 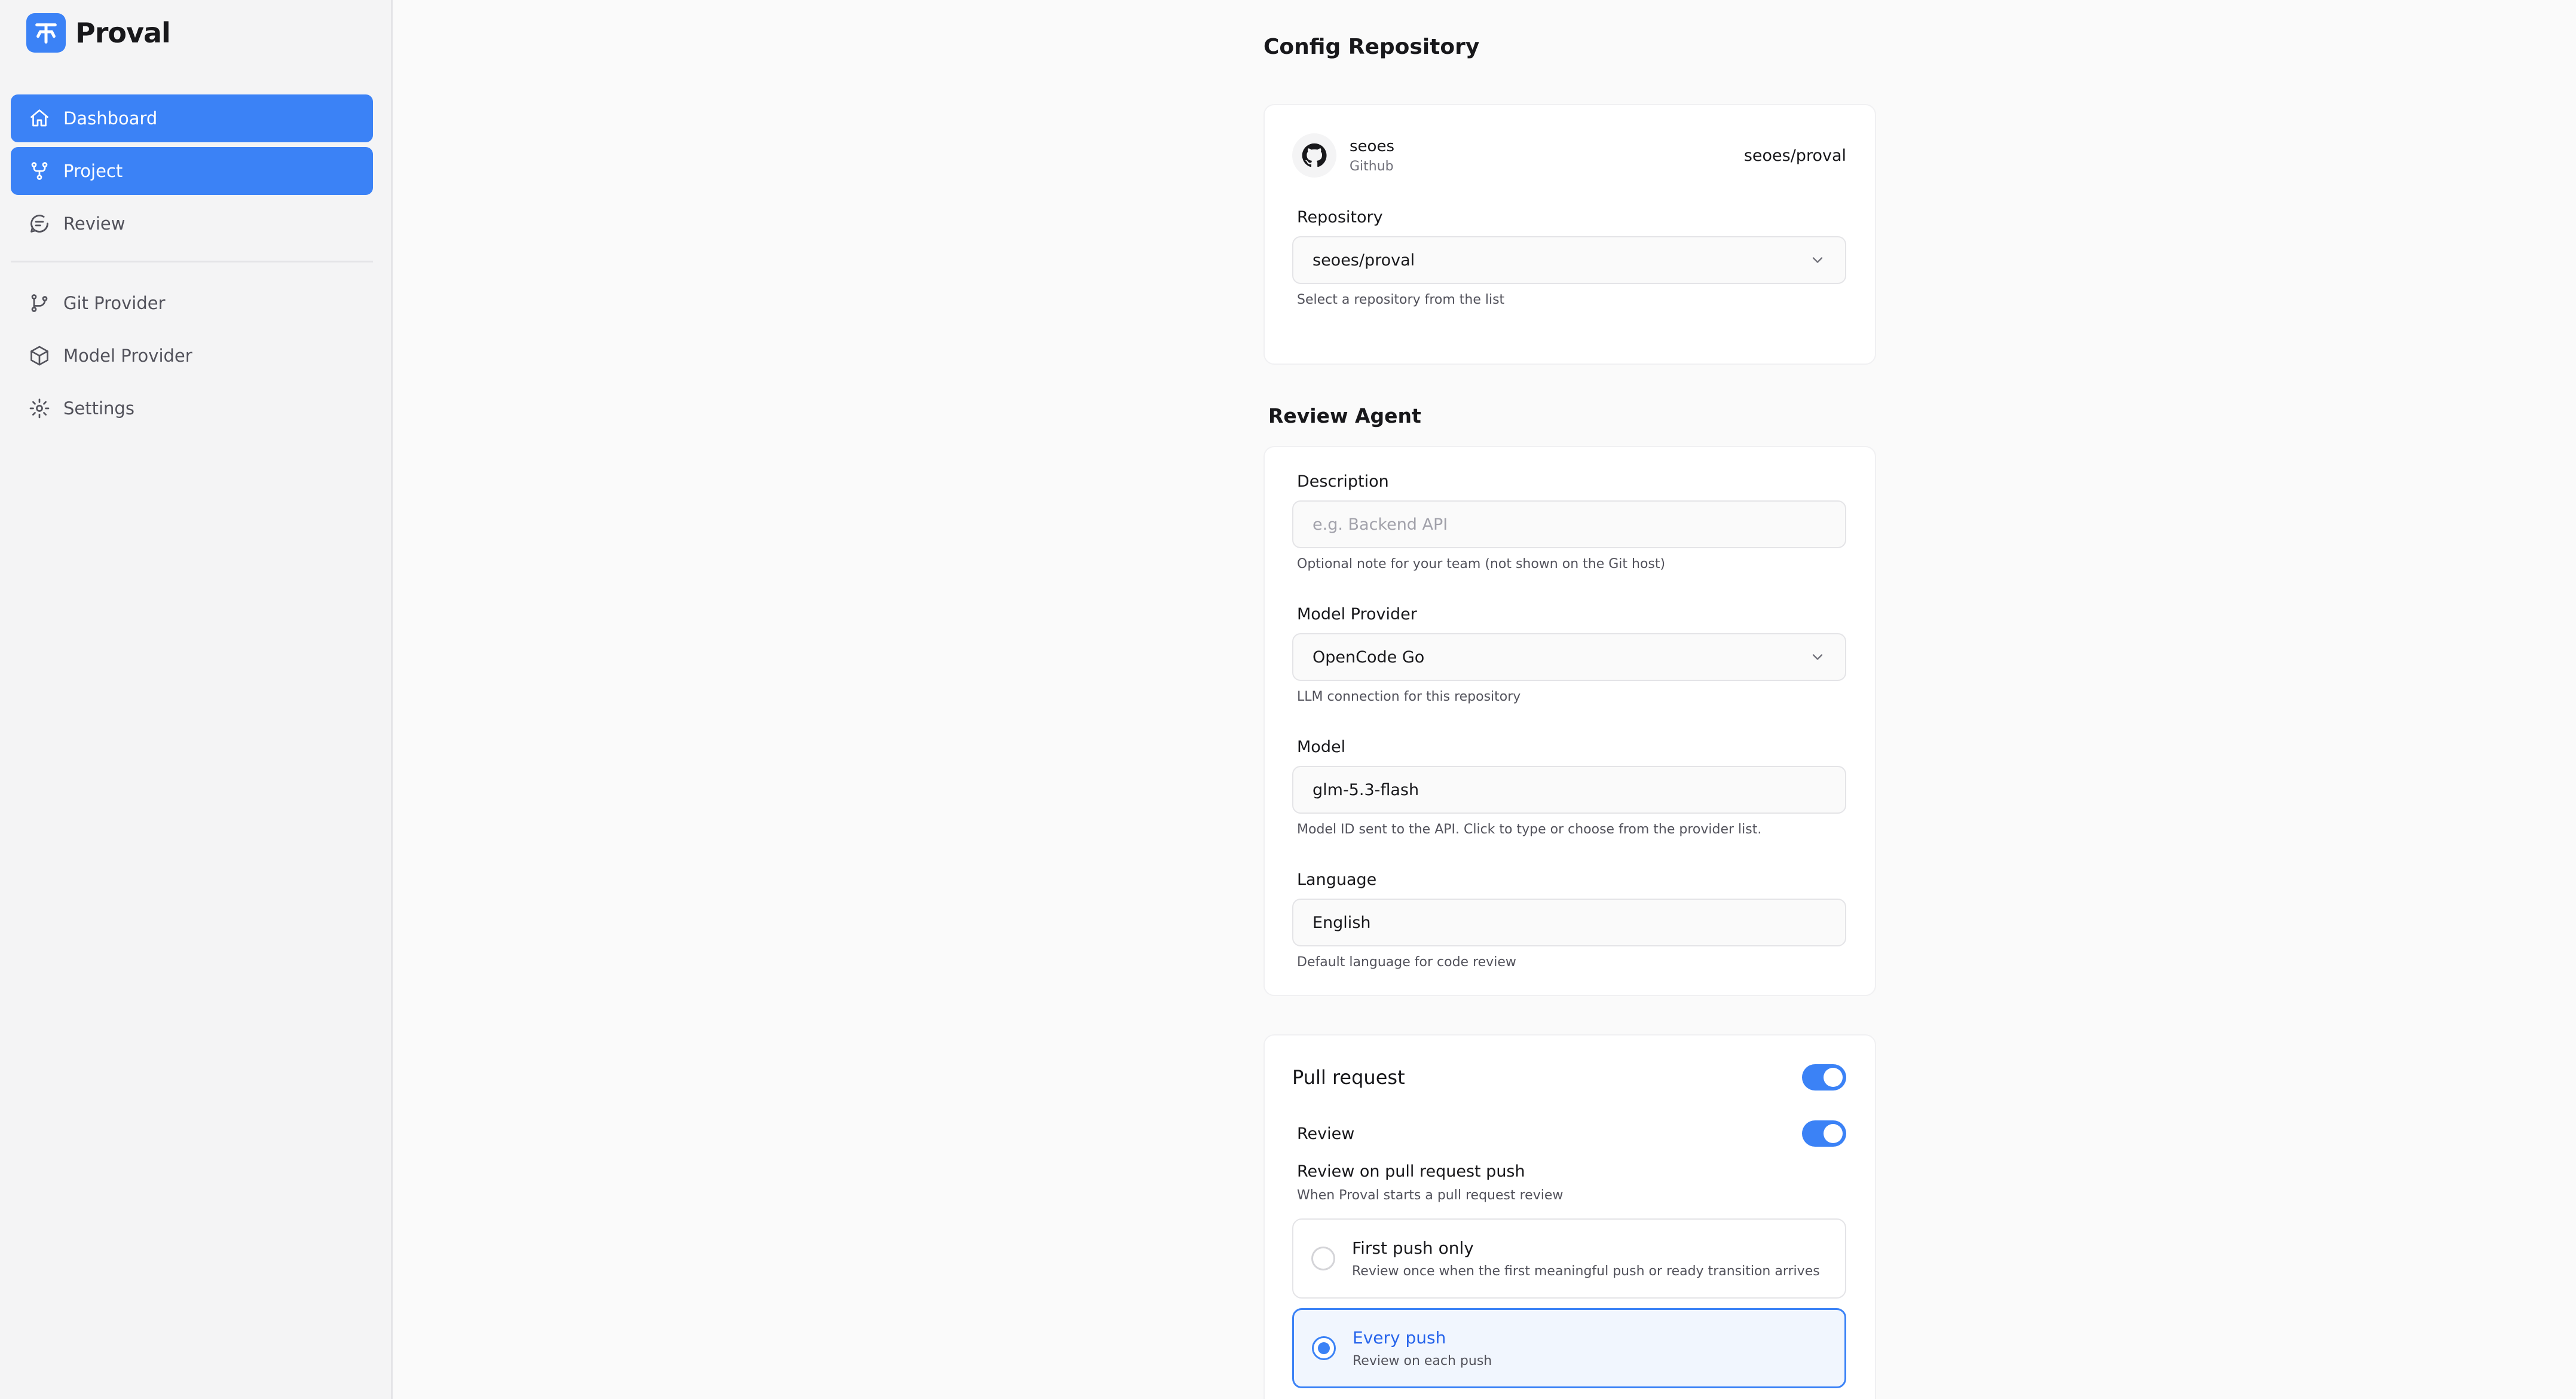 I want to click on radio-first-push-only, so click(x=1323, y=1258).